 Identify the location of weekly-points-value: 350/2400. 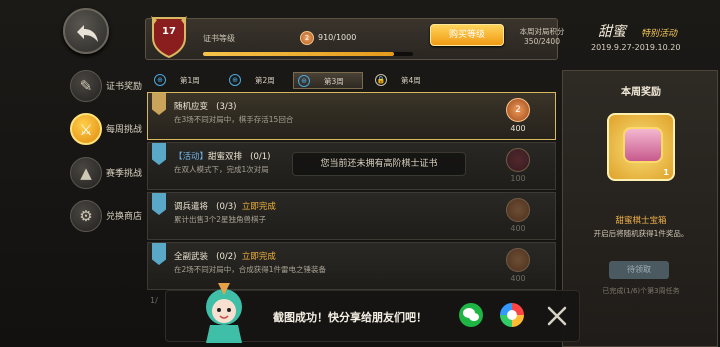
(542, 41).